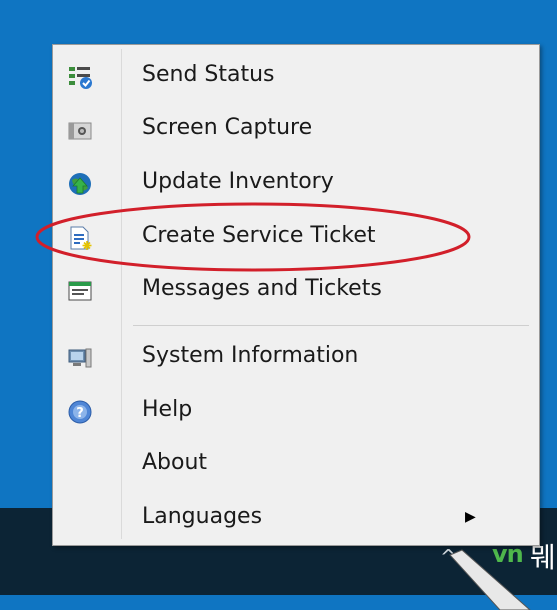 The image size is (557, 610). Describe the element at coordinates (470, 517) in the screenshot. I see `submenu-arrow-icon: ▶` at that location.